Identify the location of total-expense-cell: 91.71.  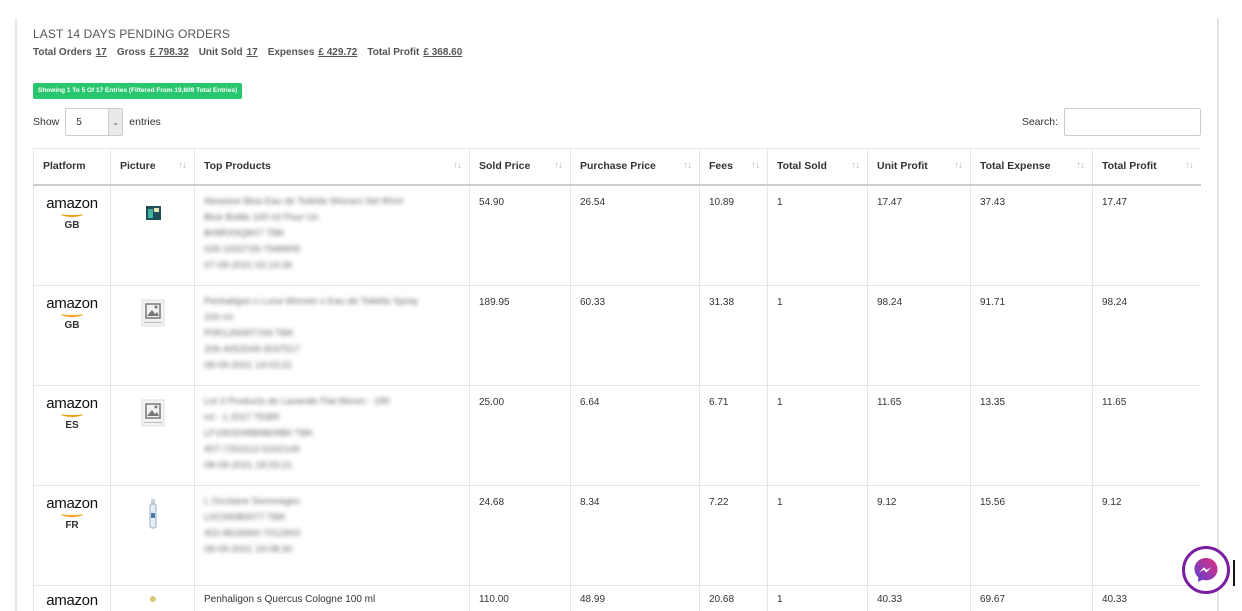
(1031, 335).